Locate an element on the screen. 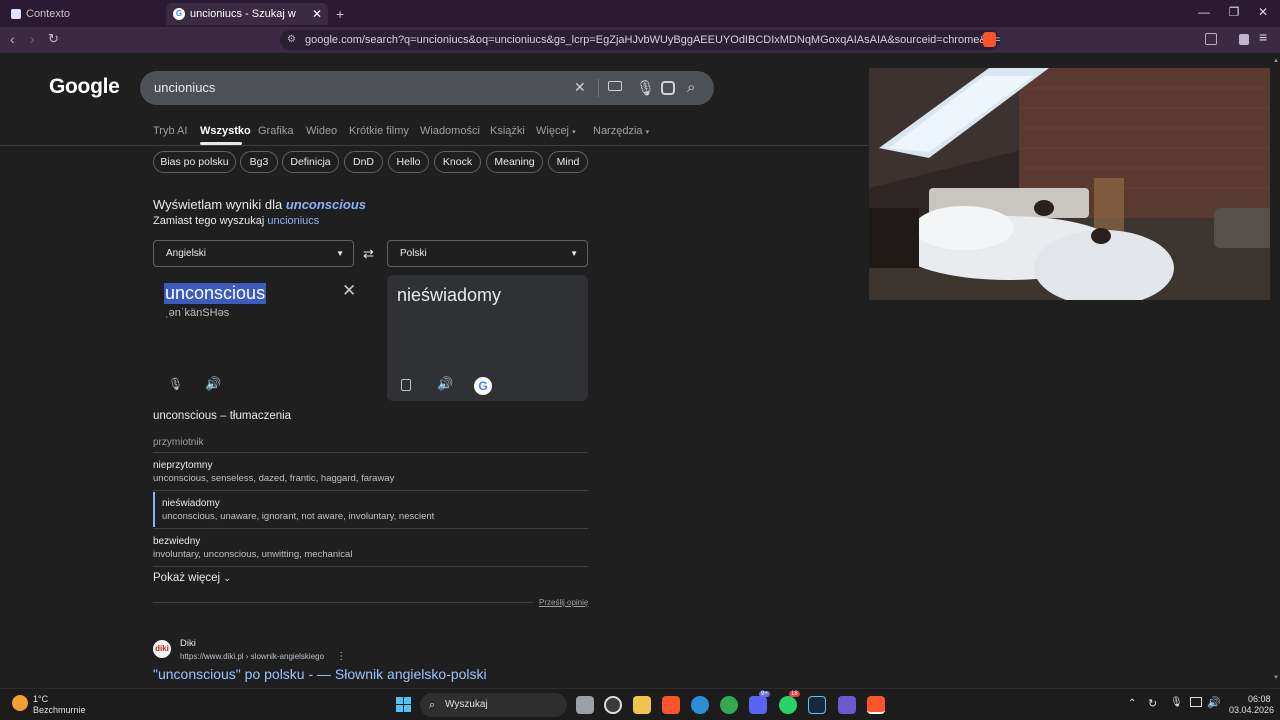 Image resolution: width=1280 pixels, height=720 pixels. tab-videos: Wideo is located at coordinates (321, 131).